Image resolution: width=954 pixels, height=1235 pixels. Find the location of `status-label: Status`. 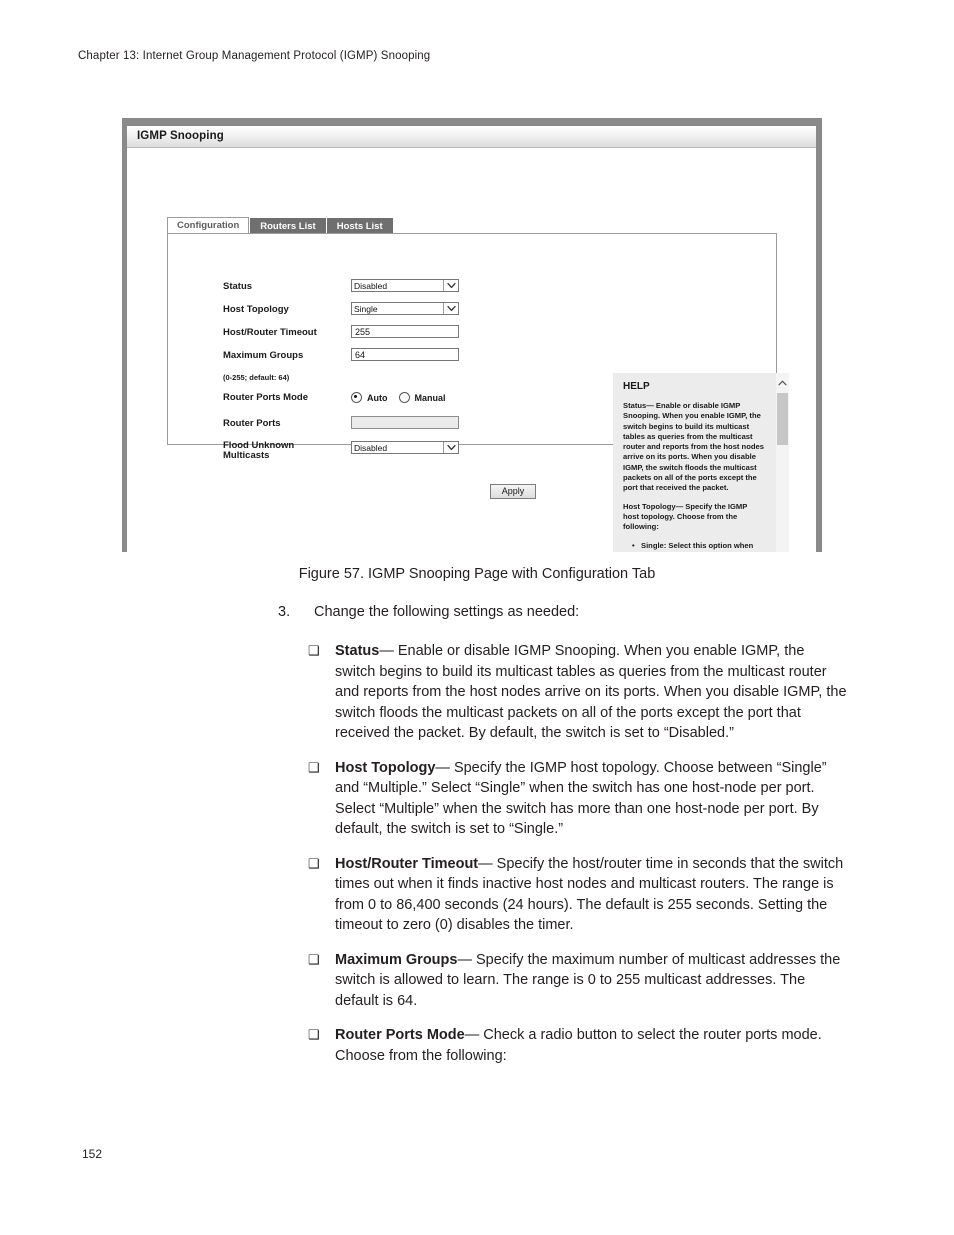

status-label: Status is located at coordinates (238, 286).